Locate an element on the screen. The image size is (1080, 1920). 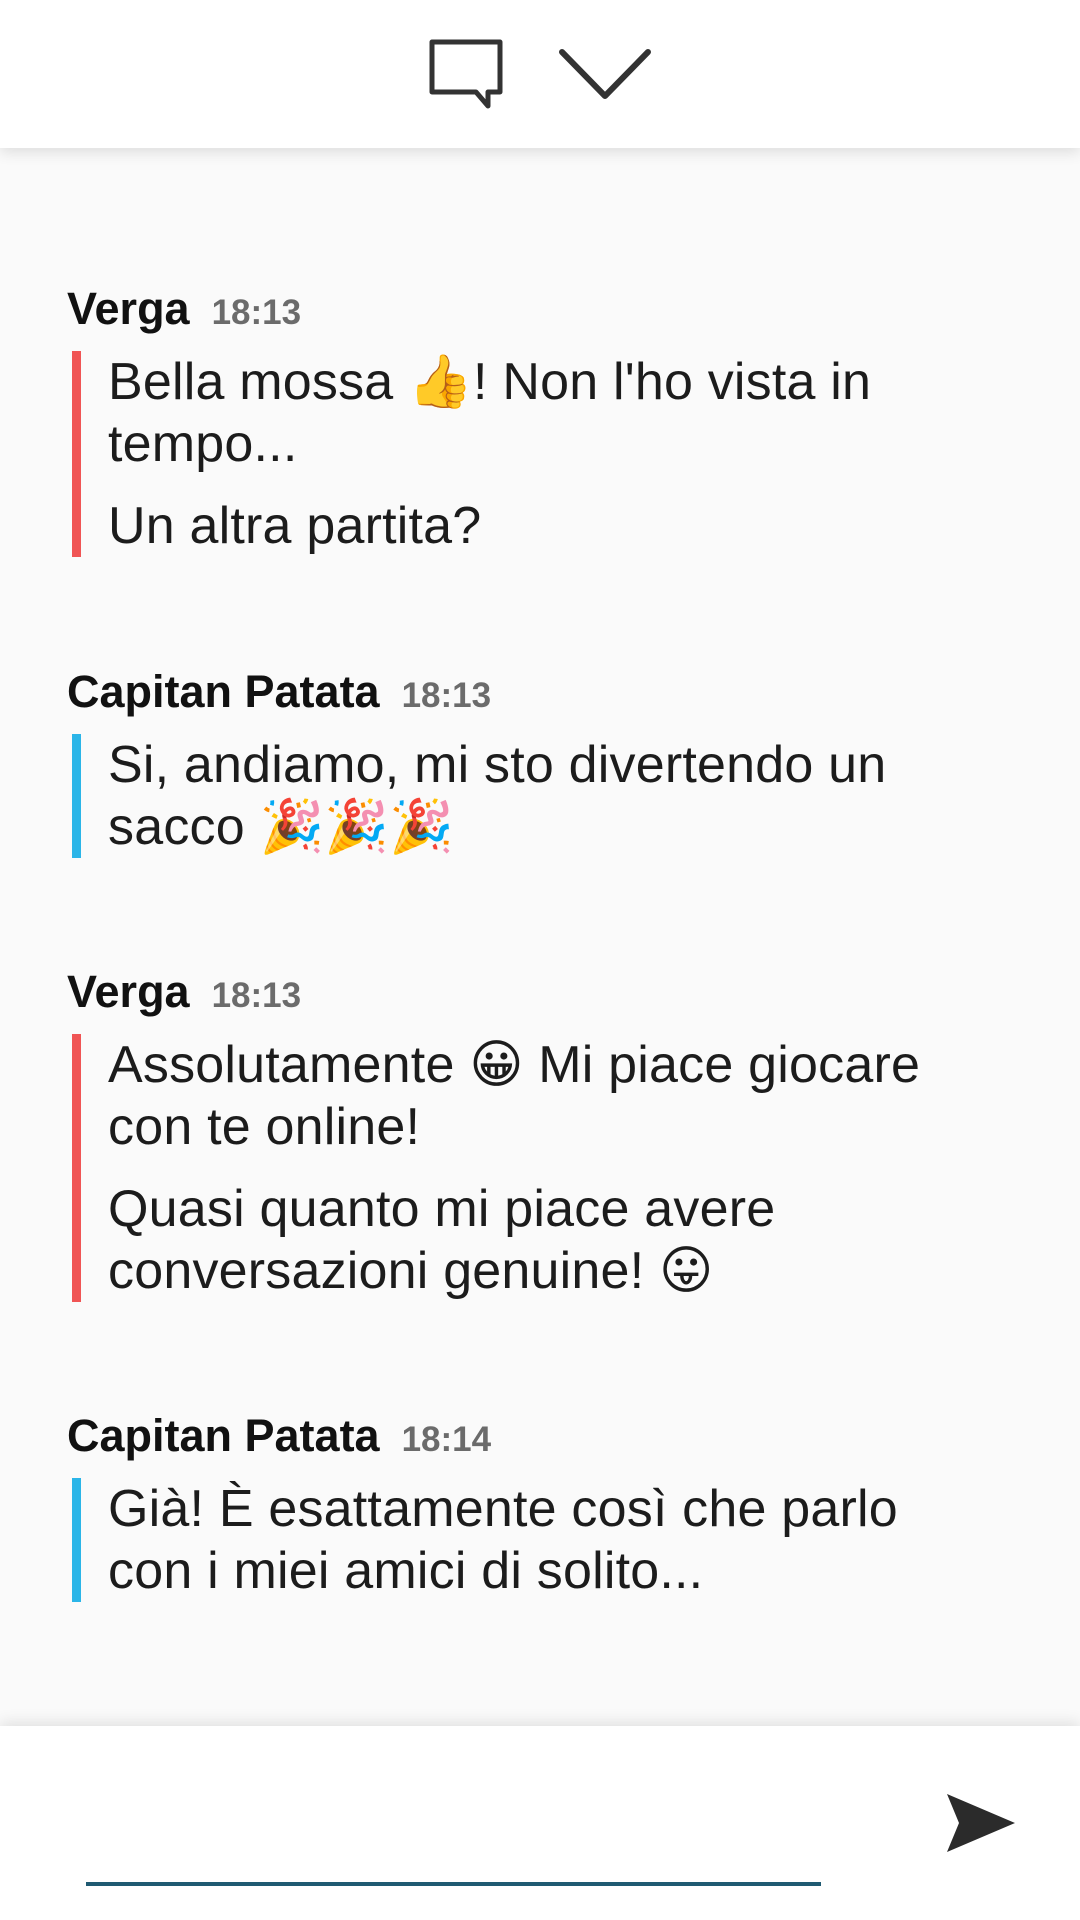
chat-icon-button is located at coordinates (467, 74).